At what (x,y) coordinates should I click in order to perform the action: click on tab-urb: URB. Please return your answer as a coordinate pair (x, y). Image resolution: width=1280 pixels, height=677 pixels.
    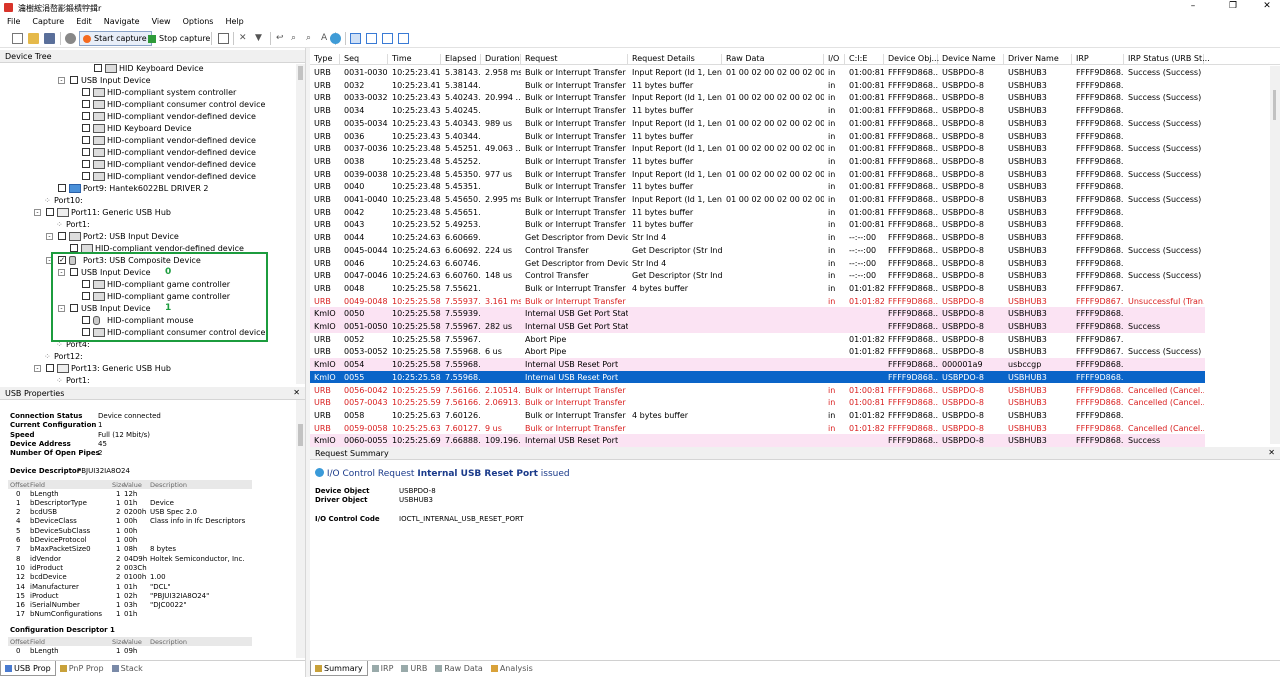
    Looking at the image, I should click on (414, 668).